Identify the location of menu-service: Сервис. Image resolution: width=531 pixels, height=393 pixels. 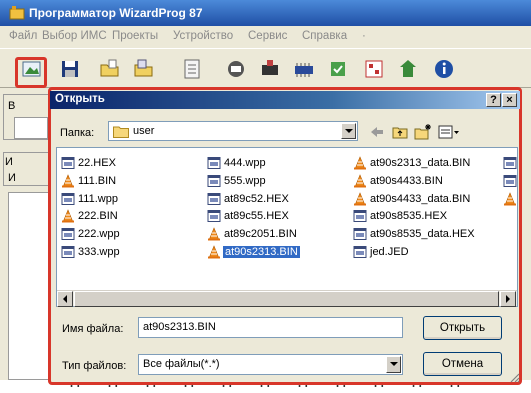
(267, 36).